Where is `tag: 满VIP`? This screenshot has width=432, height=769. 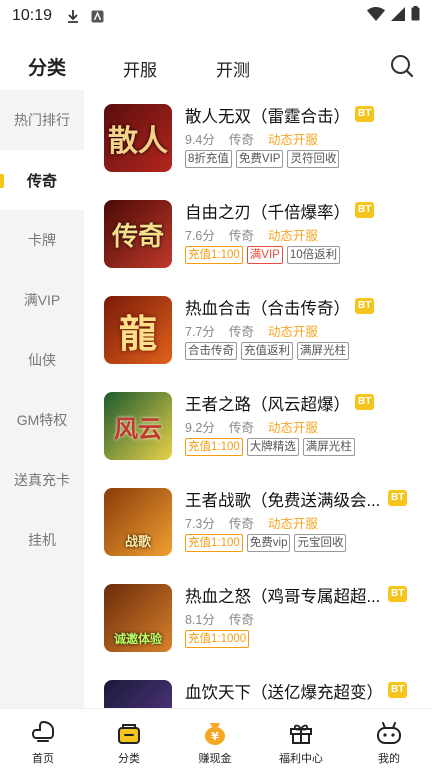
tag: 满VIP is located at coordinates (264, 255).